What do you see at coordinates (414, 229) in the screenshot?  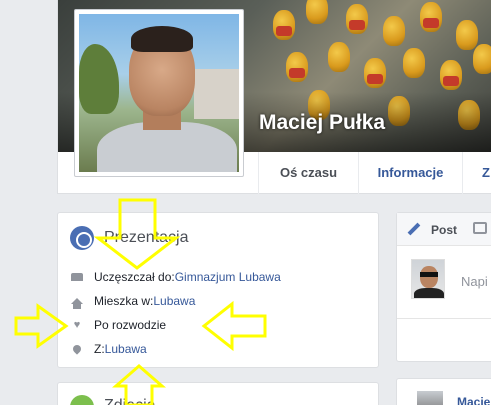 I see `pencil-icon` at bounding box center [414, 229].